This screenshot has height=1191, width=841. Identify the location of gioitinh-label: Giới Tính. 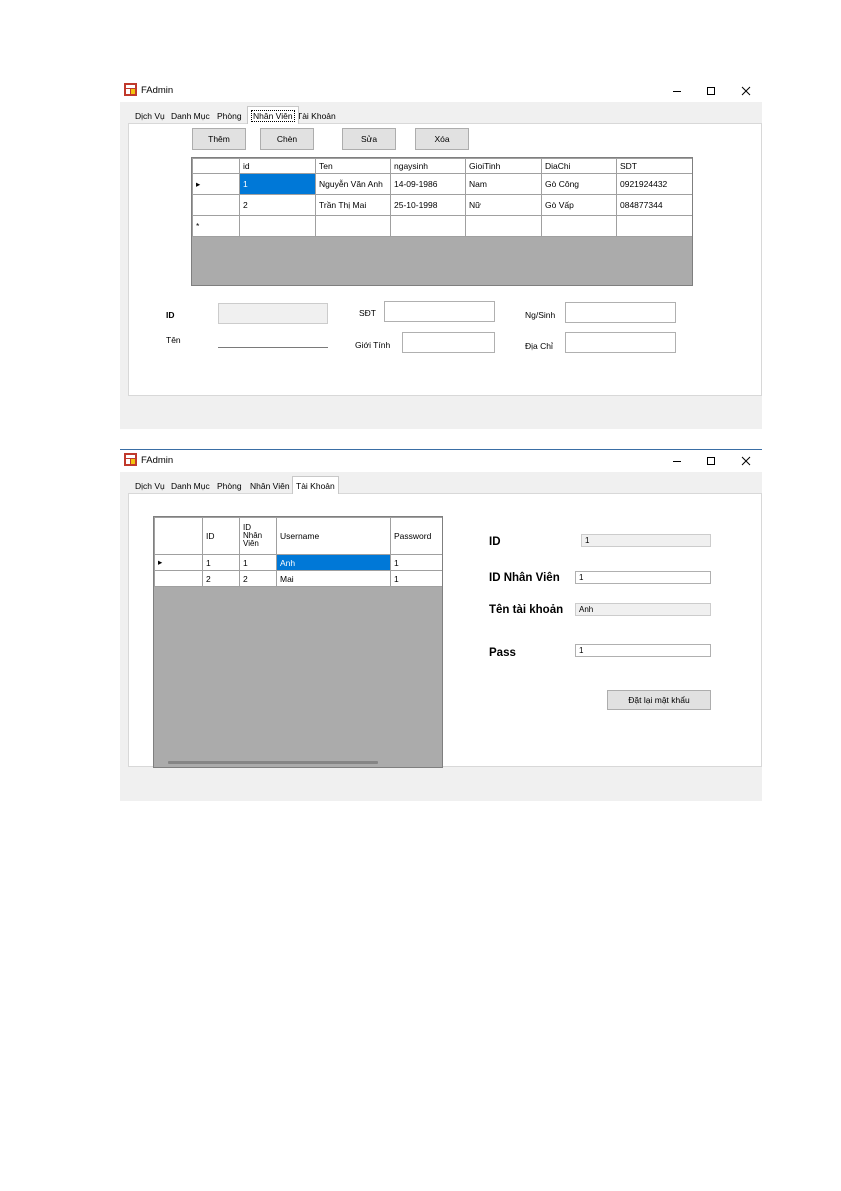
(373, 345).